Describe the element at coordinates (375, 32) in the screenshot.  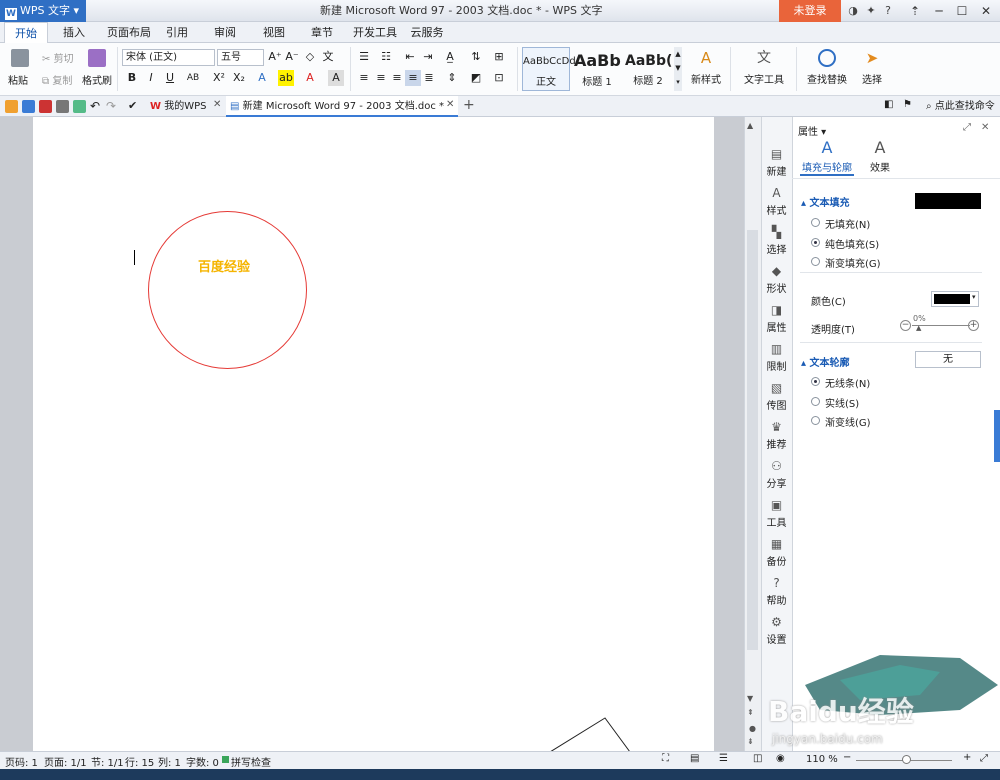
I see `tab-developer: 开发工具` at that location.